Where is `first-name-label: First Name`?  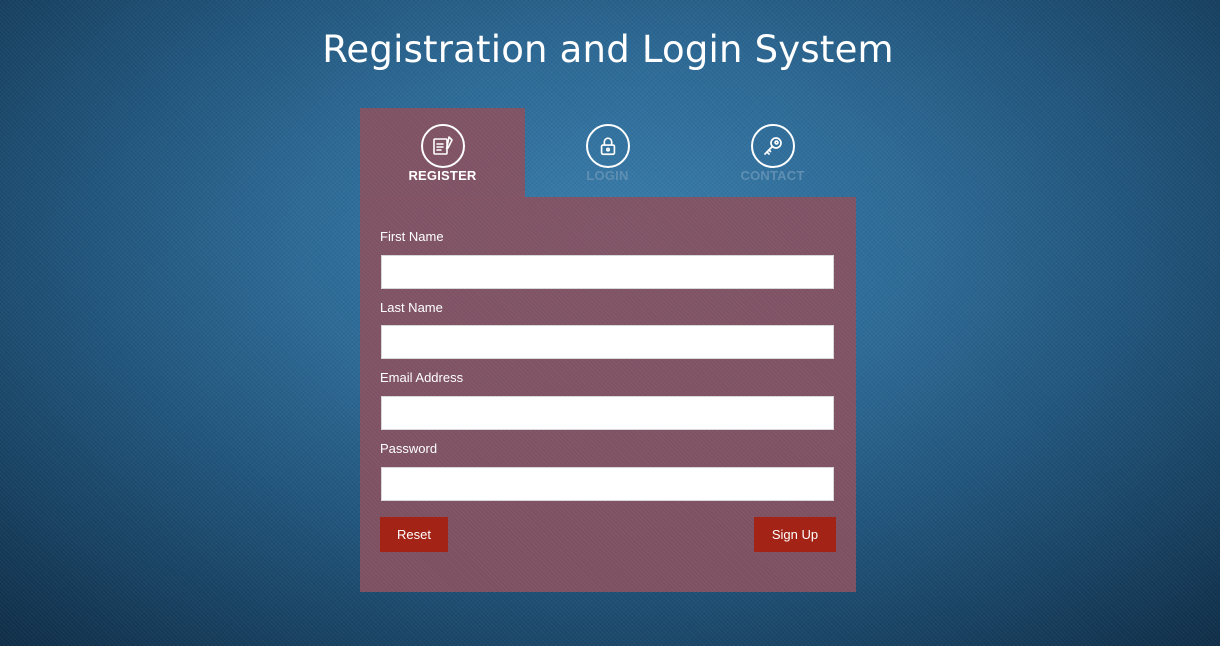 first-name-label: First Name is located at coordinates (412, 236).